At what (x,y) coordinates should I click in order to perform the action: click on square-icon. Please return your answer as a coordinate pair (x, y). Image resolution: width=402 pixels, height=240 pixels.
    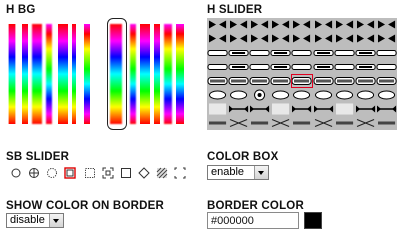
    Looking at the image, I should click on (126, 172).